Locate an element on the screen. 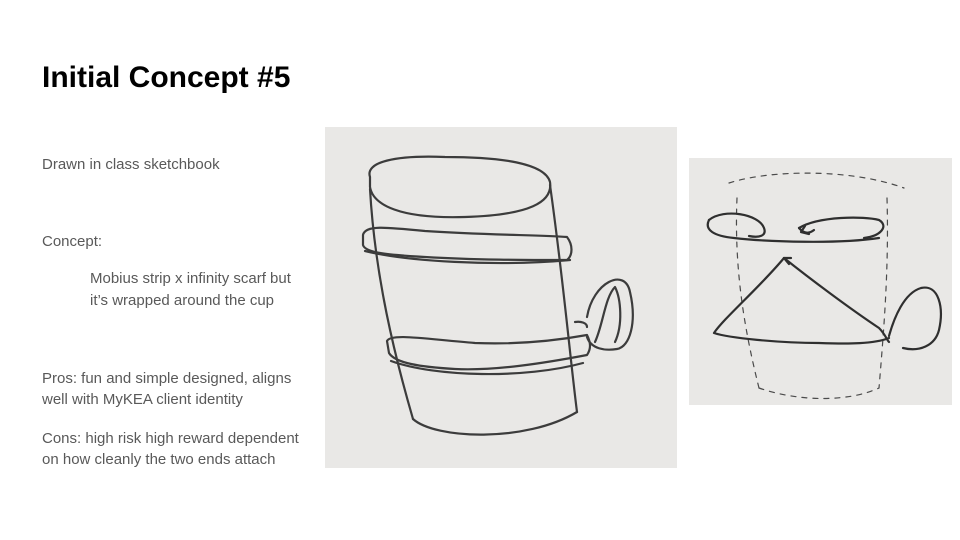 This screenshot has height=540, width=960. cons-line-1: Cons: high risk high reward dependent is located at coordinates (170, 438).